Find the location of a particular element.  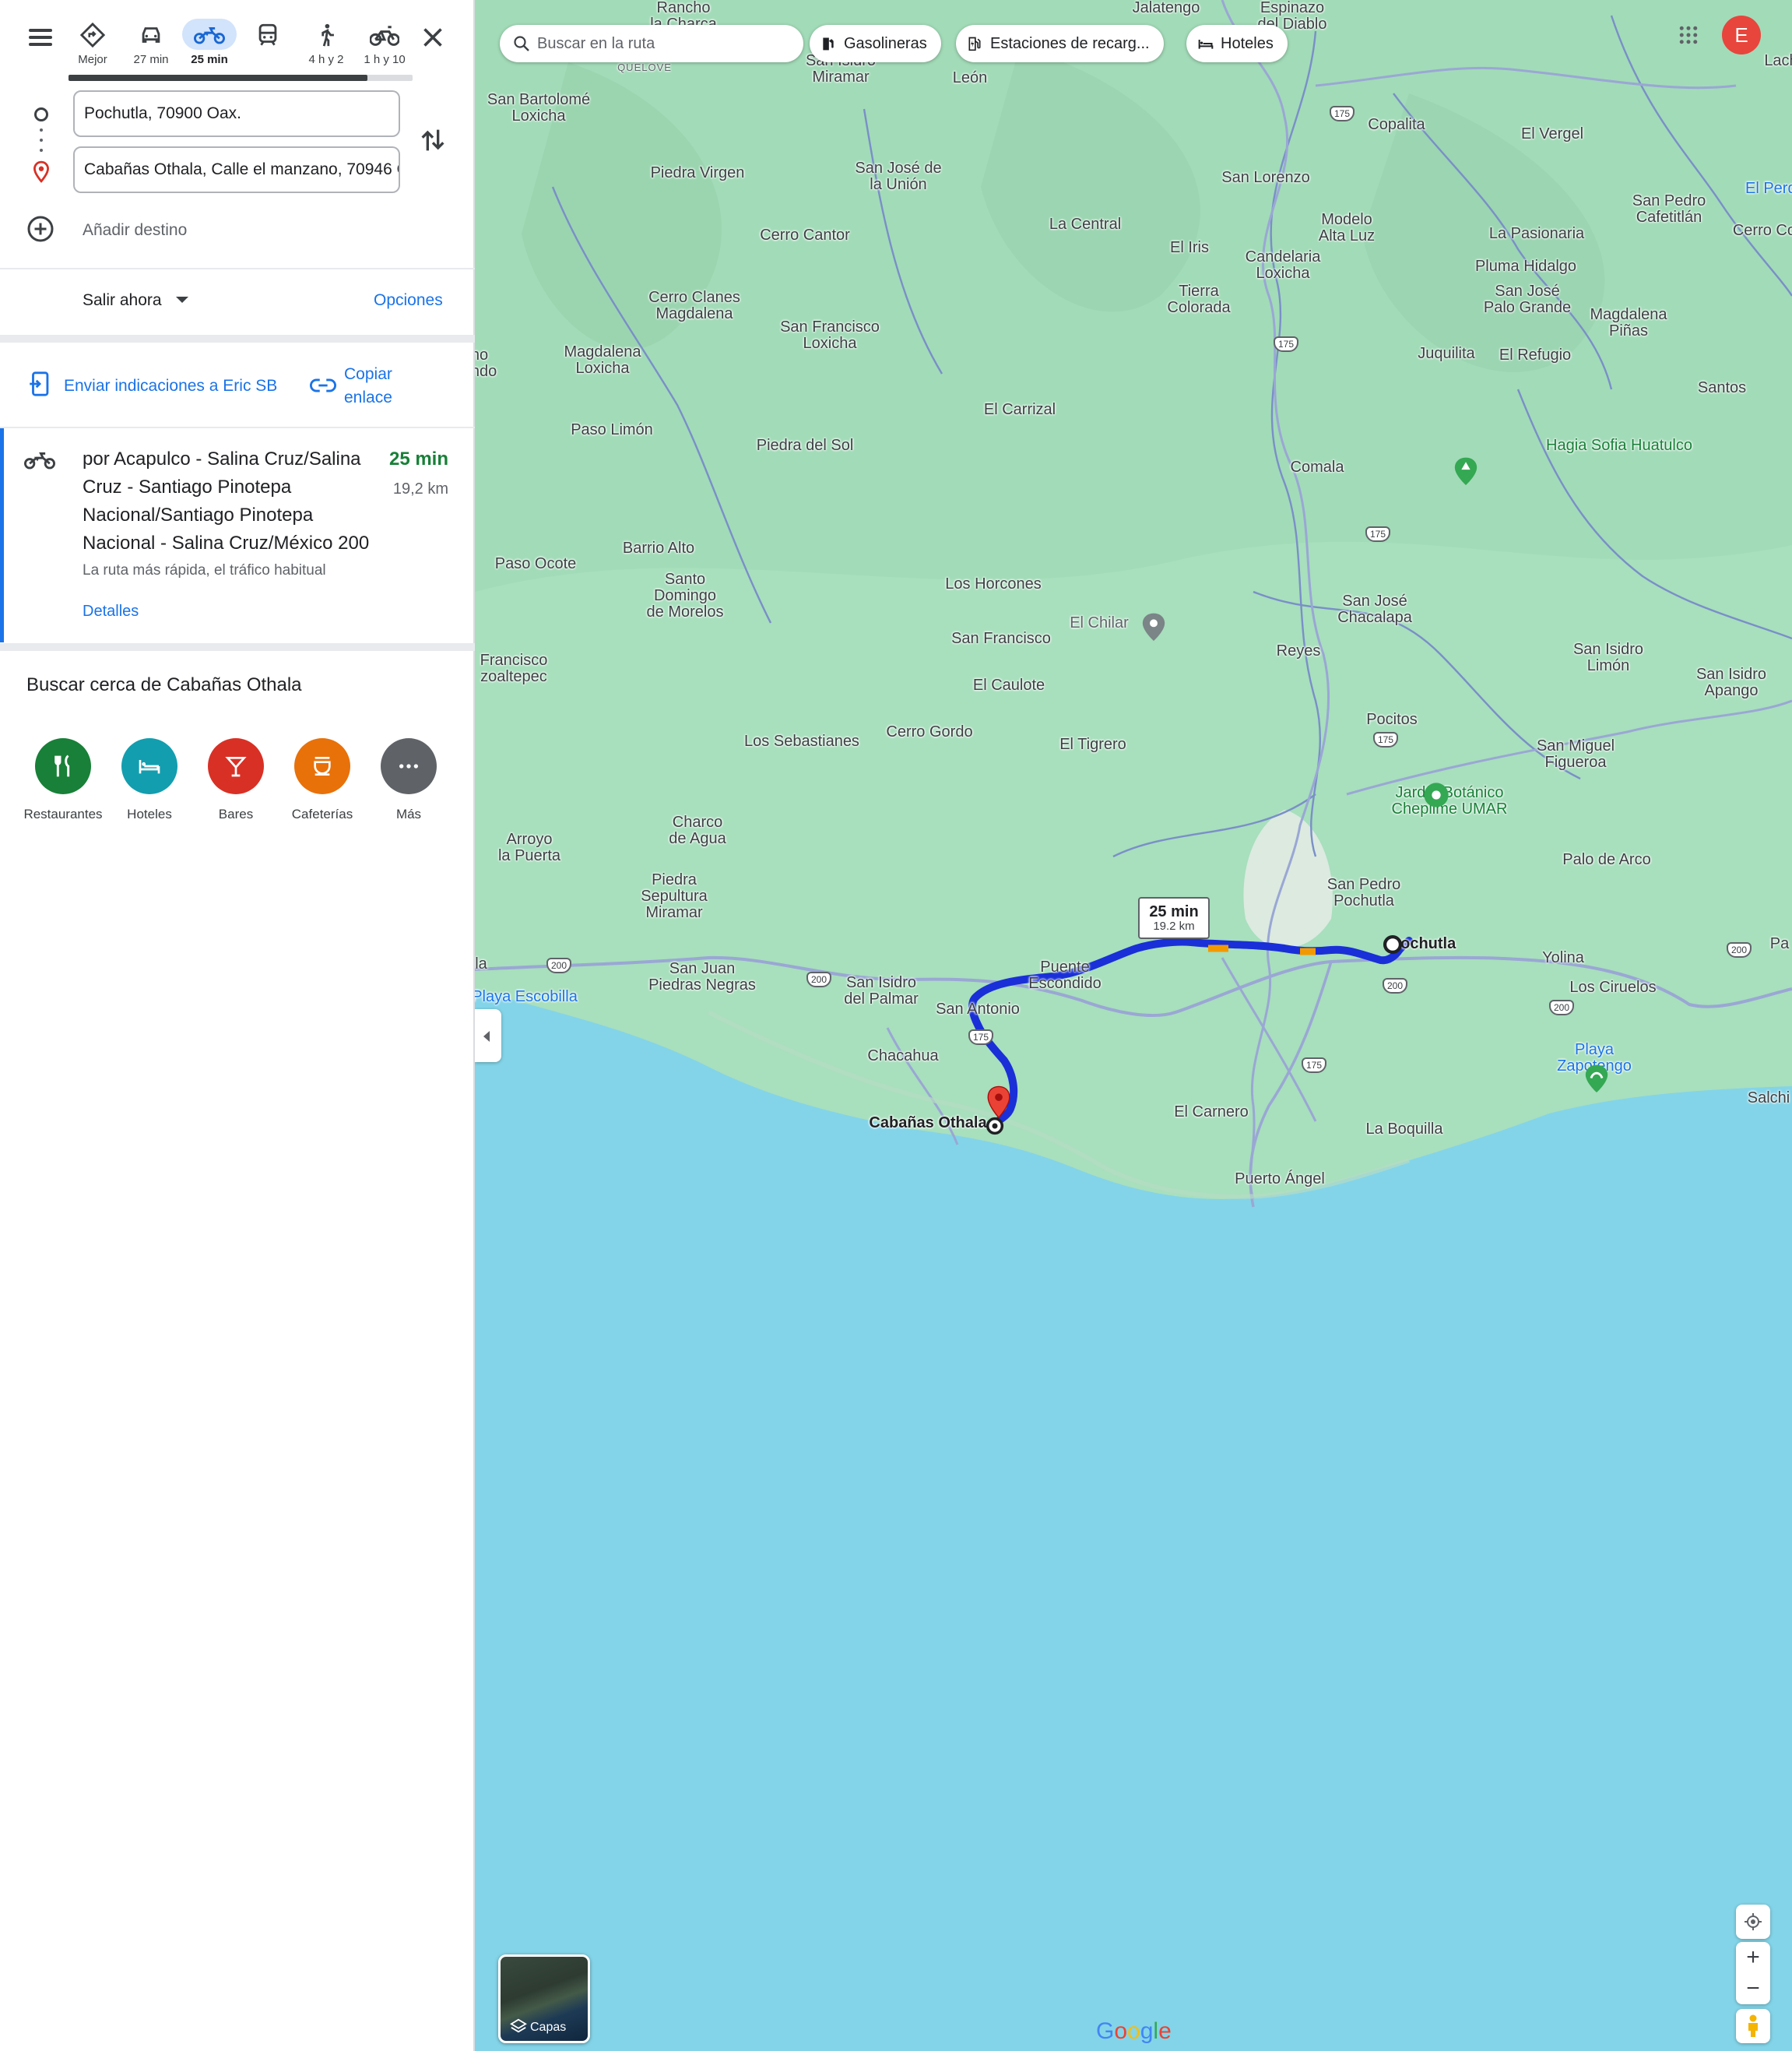

place-label: San Bartolomé Loxicha is located at coordinates (538, 108).